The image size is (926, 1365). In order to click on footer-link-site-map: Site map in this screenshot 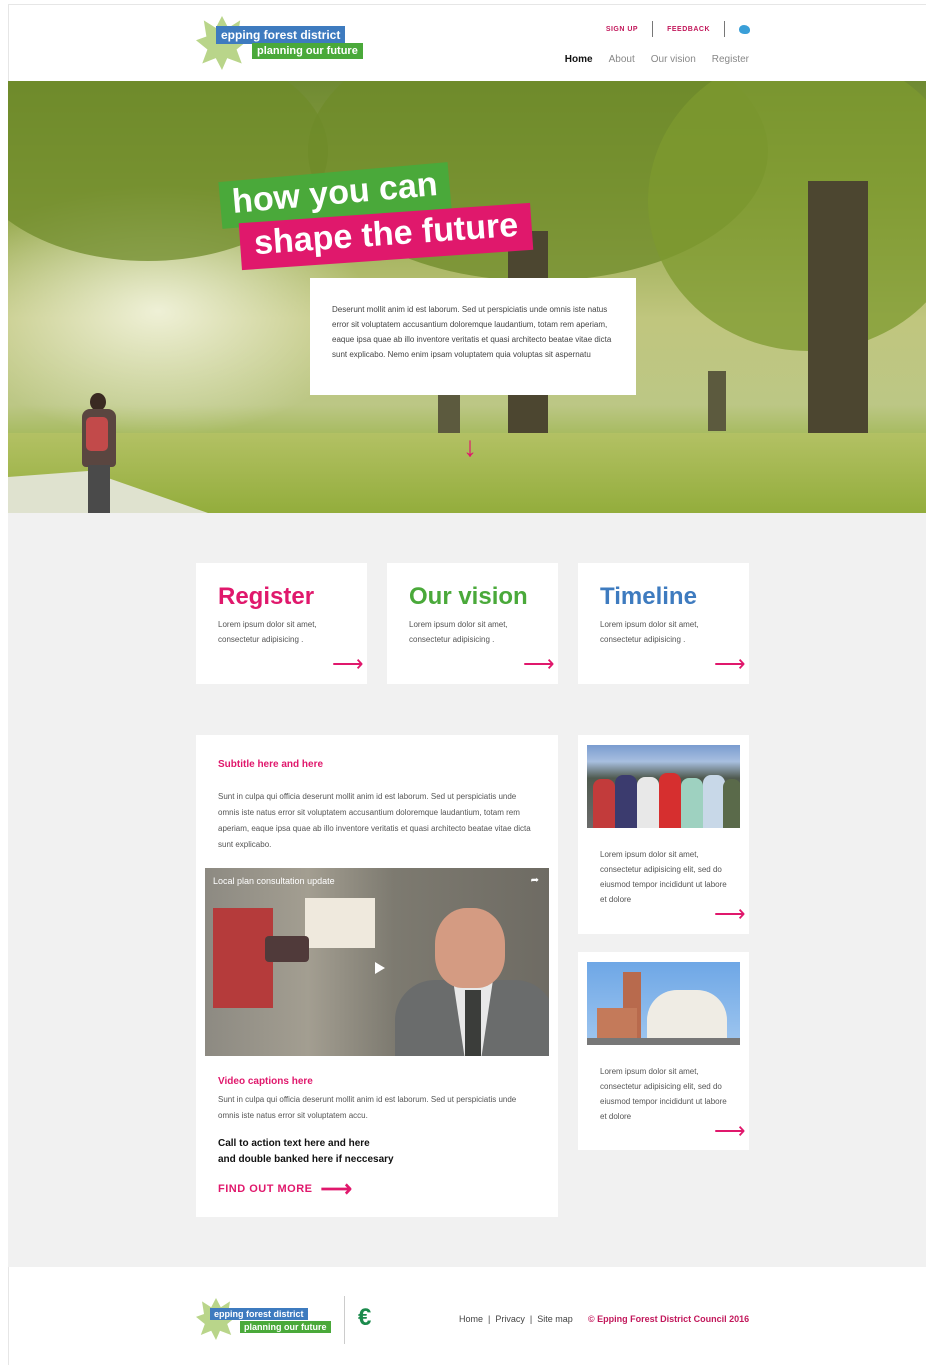, I will do `click(555, 1319)`.